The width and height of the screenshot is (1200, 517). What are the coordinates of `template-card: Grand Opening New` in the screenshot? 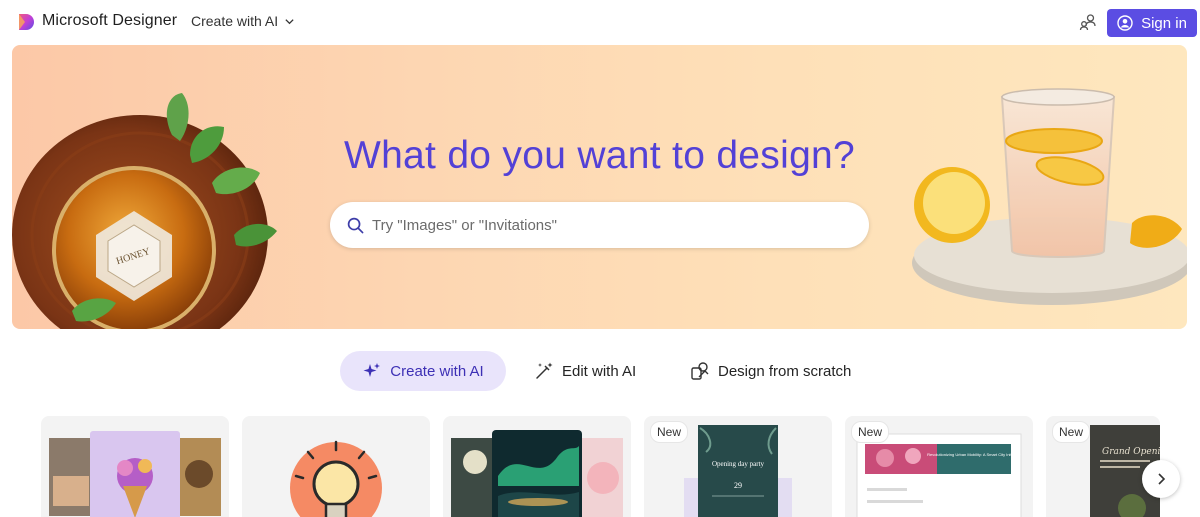 It's located at (1103, 466).